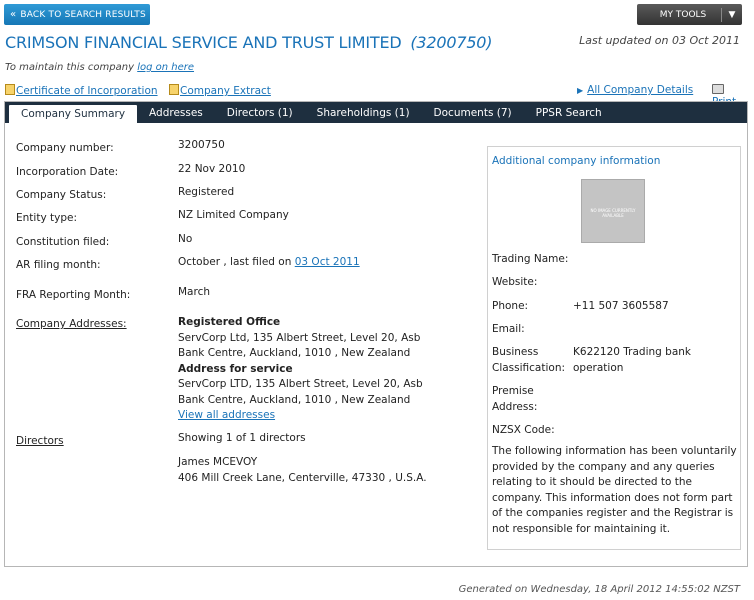 This screenshot has width=754, height=600. I want to click on tab-company-summary: Company Summary, so click(73, 114).